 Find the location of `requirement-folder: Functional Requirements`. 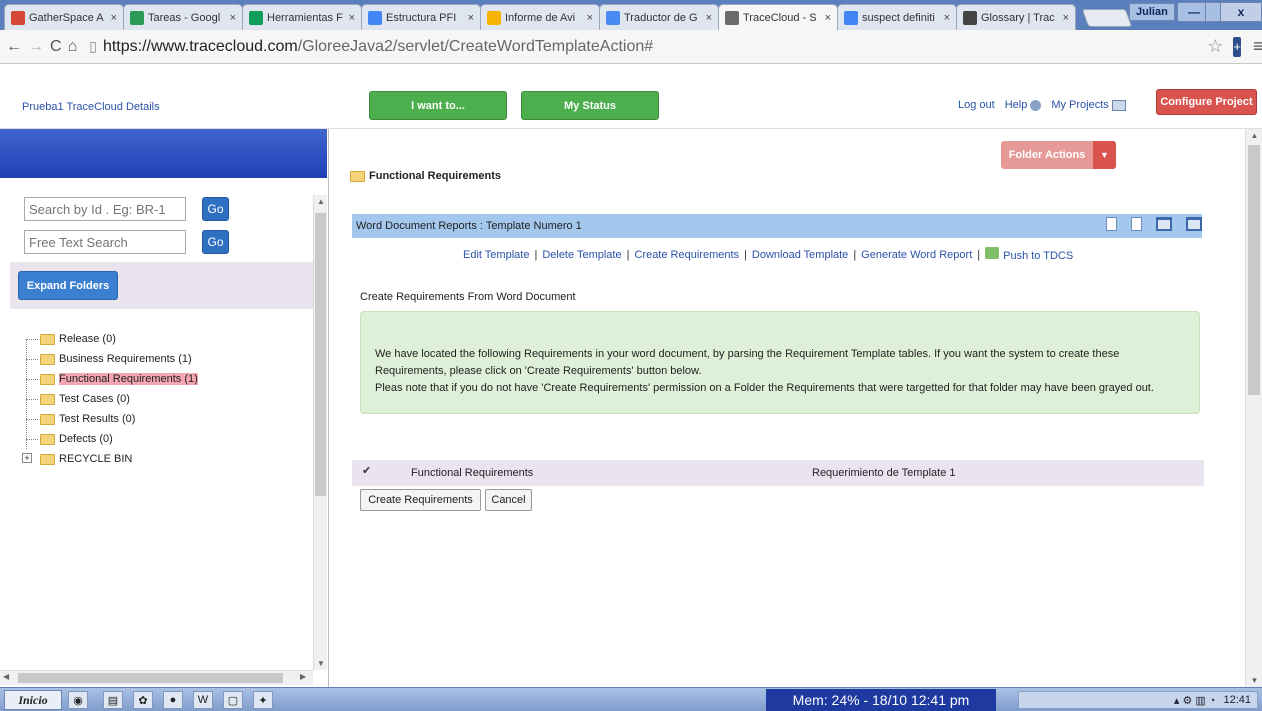

requirement-folder: Functional Requirements is located at coordinates (472, 473).